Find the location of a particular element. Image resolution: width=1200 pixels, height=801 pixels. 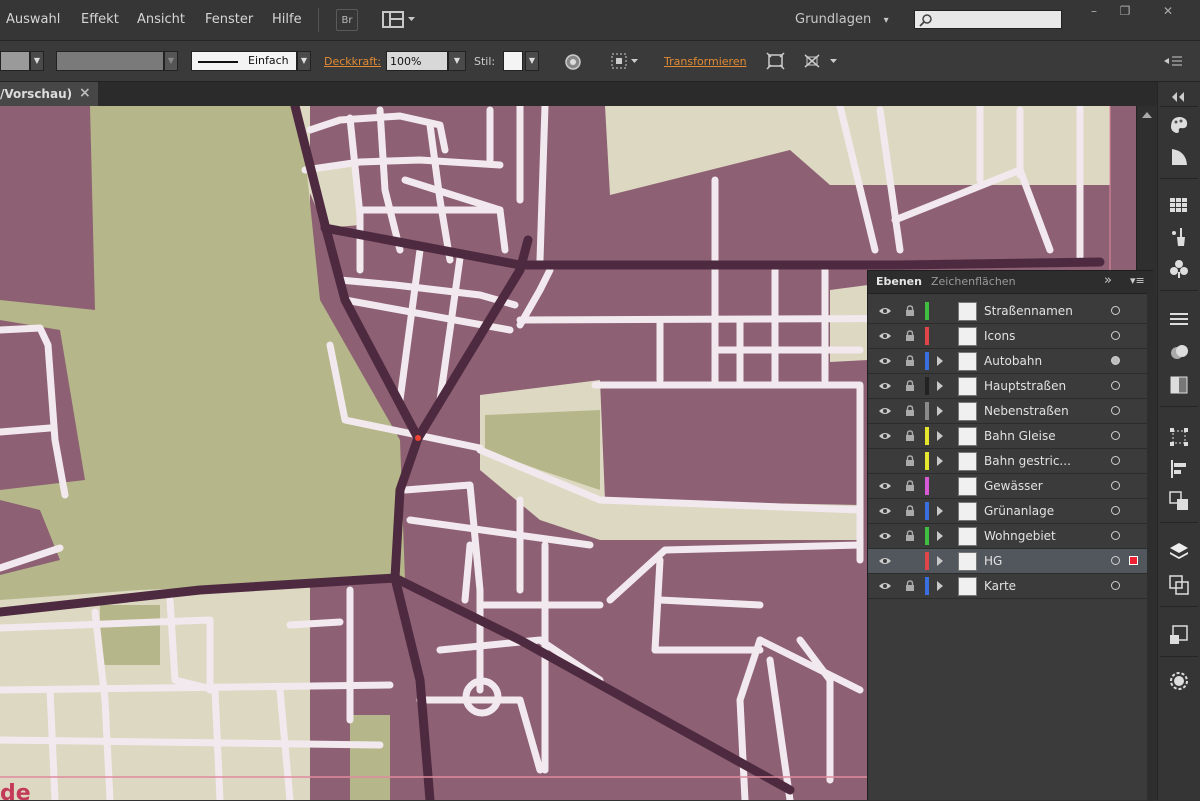

opacity-label: Deckkraft: is located at coordinates (352, 61).